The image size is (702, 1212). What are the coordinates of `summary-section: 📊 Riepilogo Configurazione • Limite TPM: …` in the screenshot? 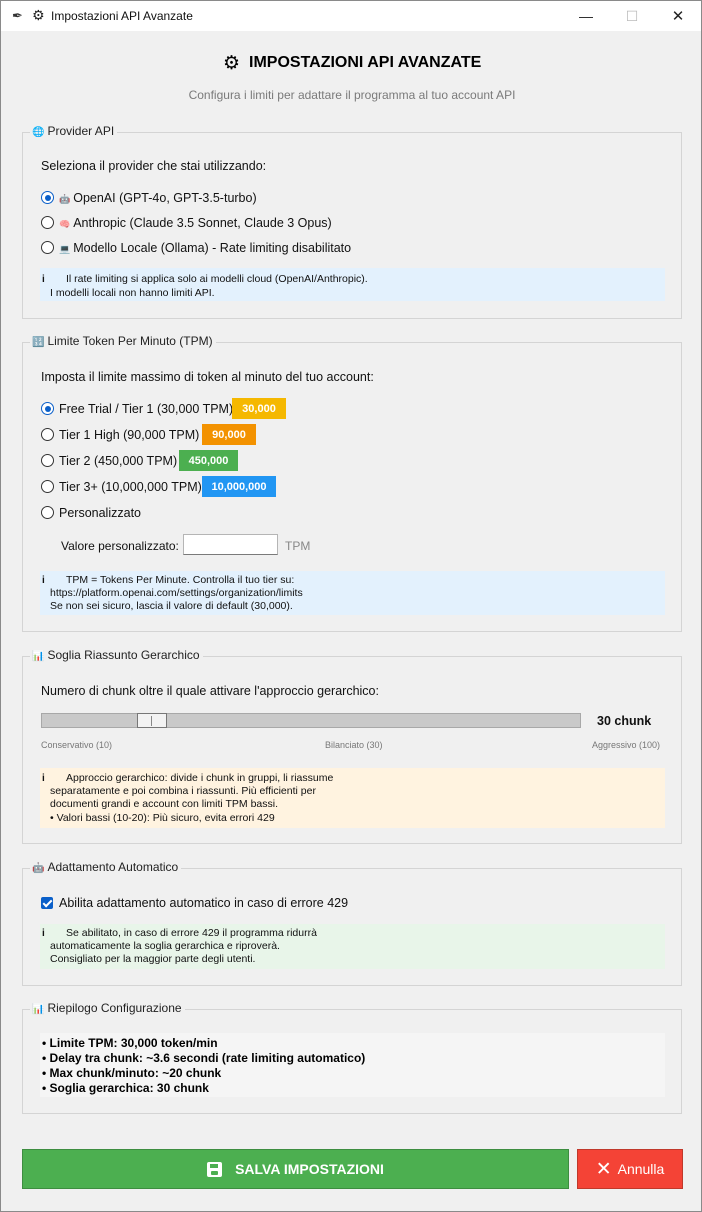 It's located at (352, 1057).